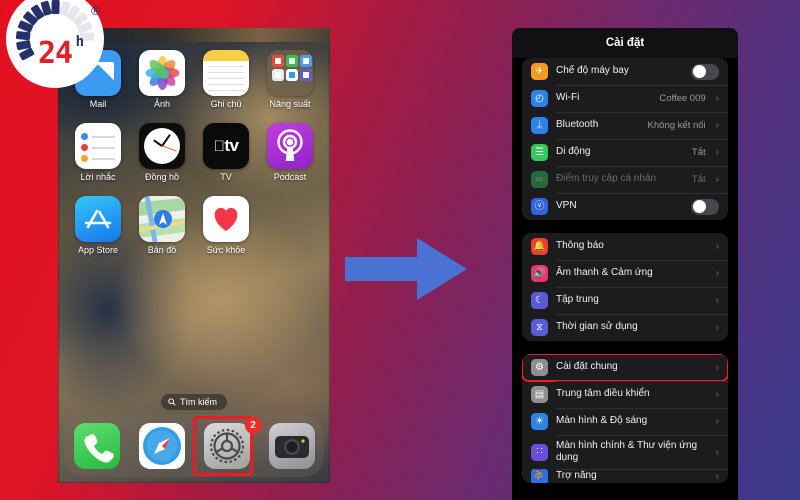 The height and width of the screenshot is (500, 800). Describe the element at coordinates (98, 146) in the screenshot. I see `reminders-icon` at that location.